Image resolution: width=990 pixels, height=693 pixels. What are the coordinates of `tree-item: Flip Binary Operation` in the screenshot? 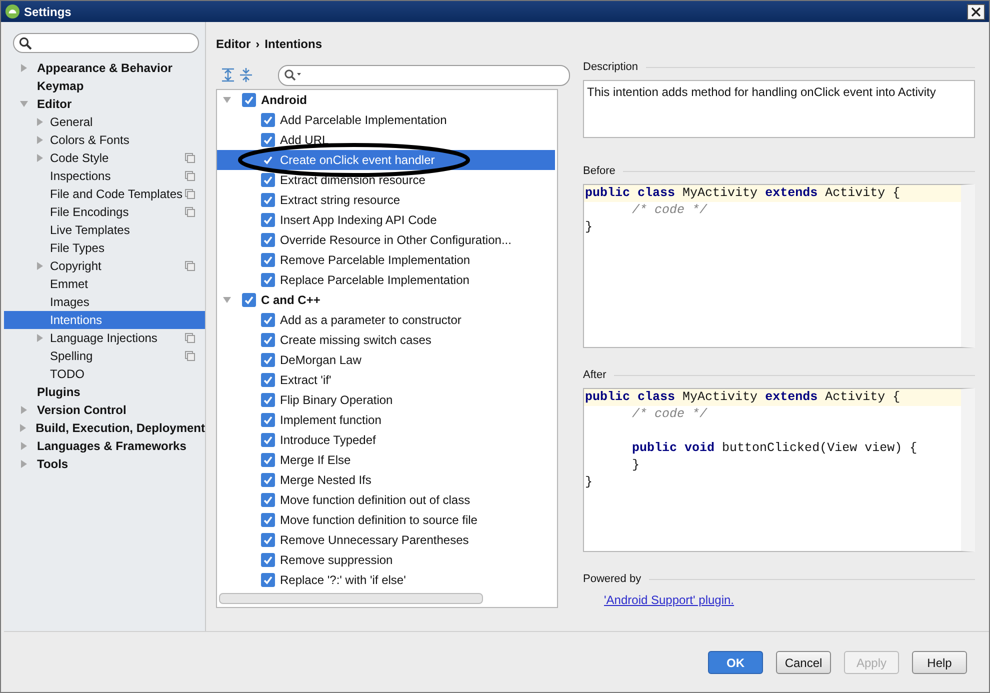 It's located at (386, 400).